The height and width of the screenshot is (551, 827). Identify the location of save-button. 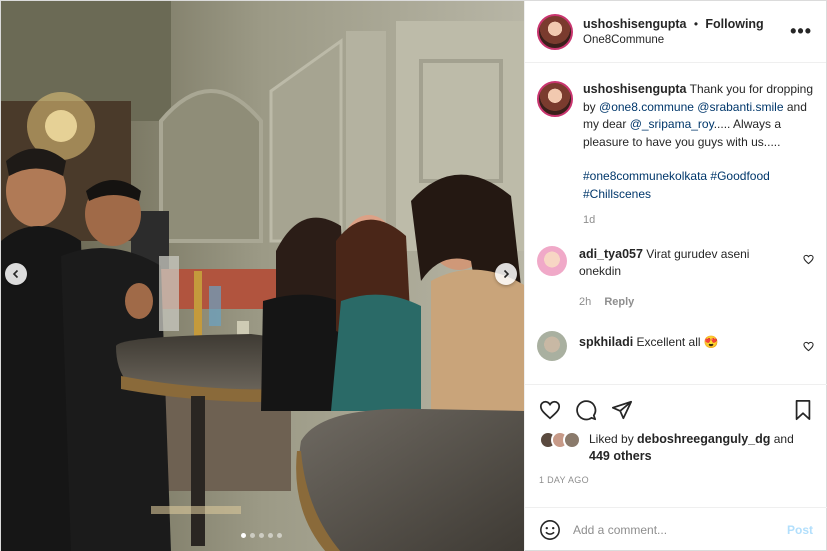
(803, 410).